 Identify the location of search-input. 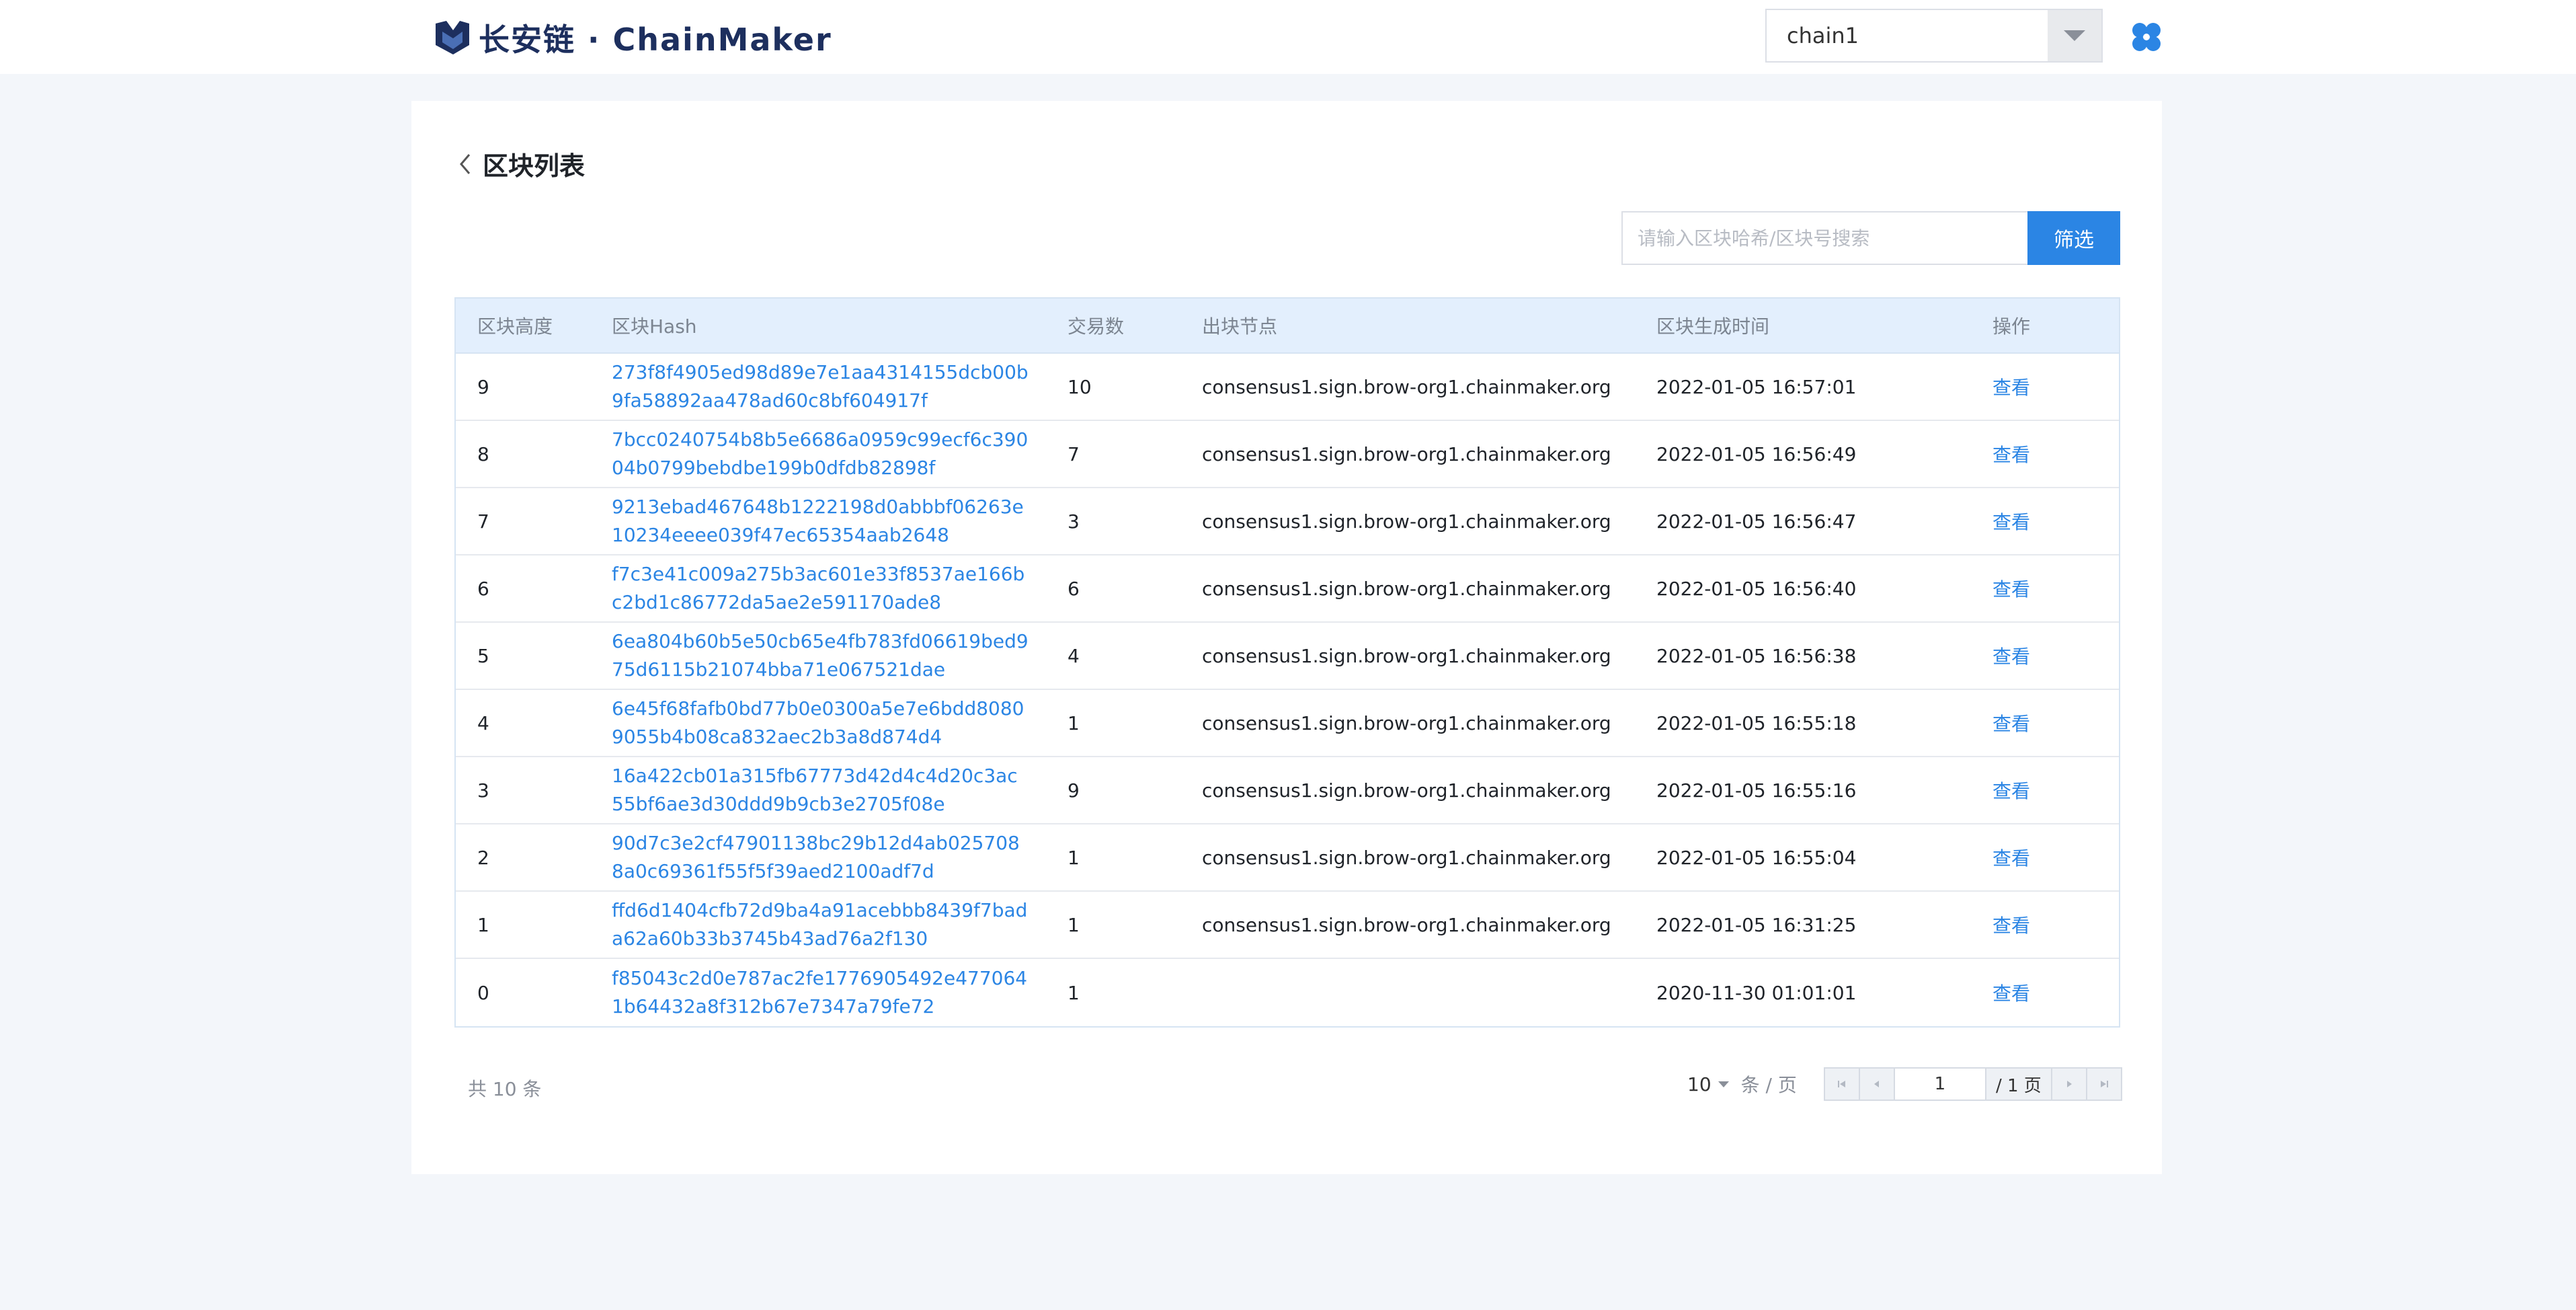
(1824, 238).